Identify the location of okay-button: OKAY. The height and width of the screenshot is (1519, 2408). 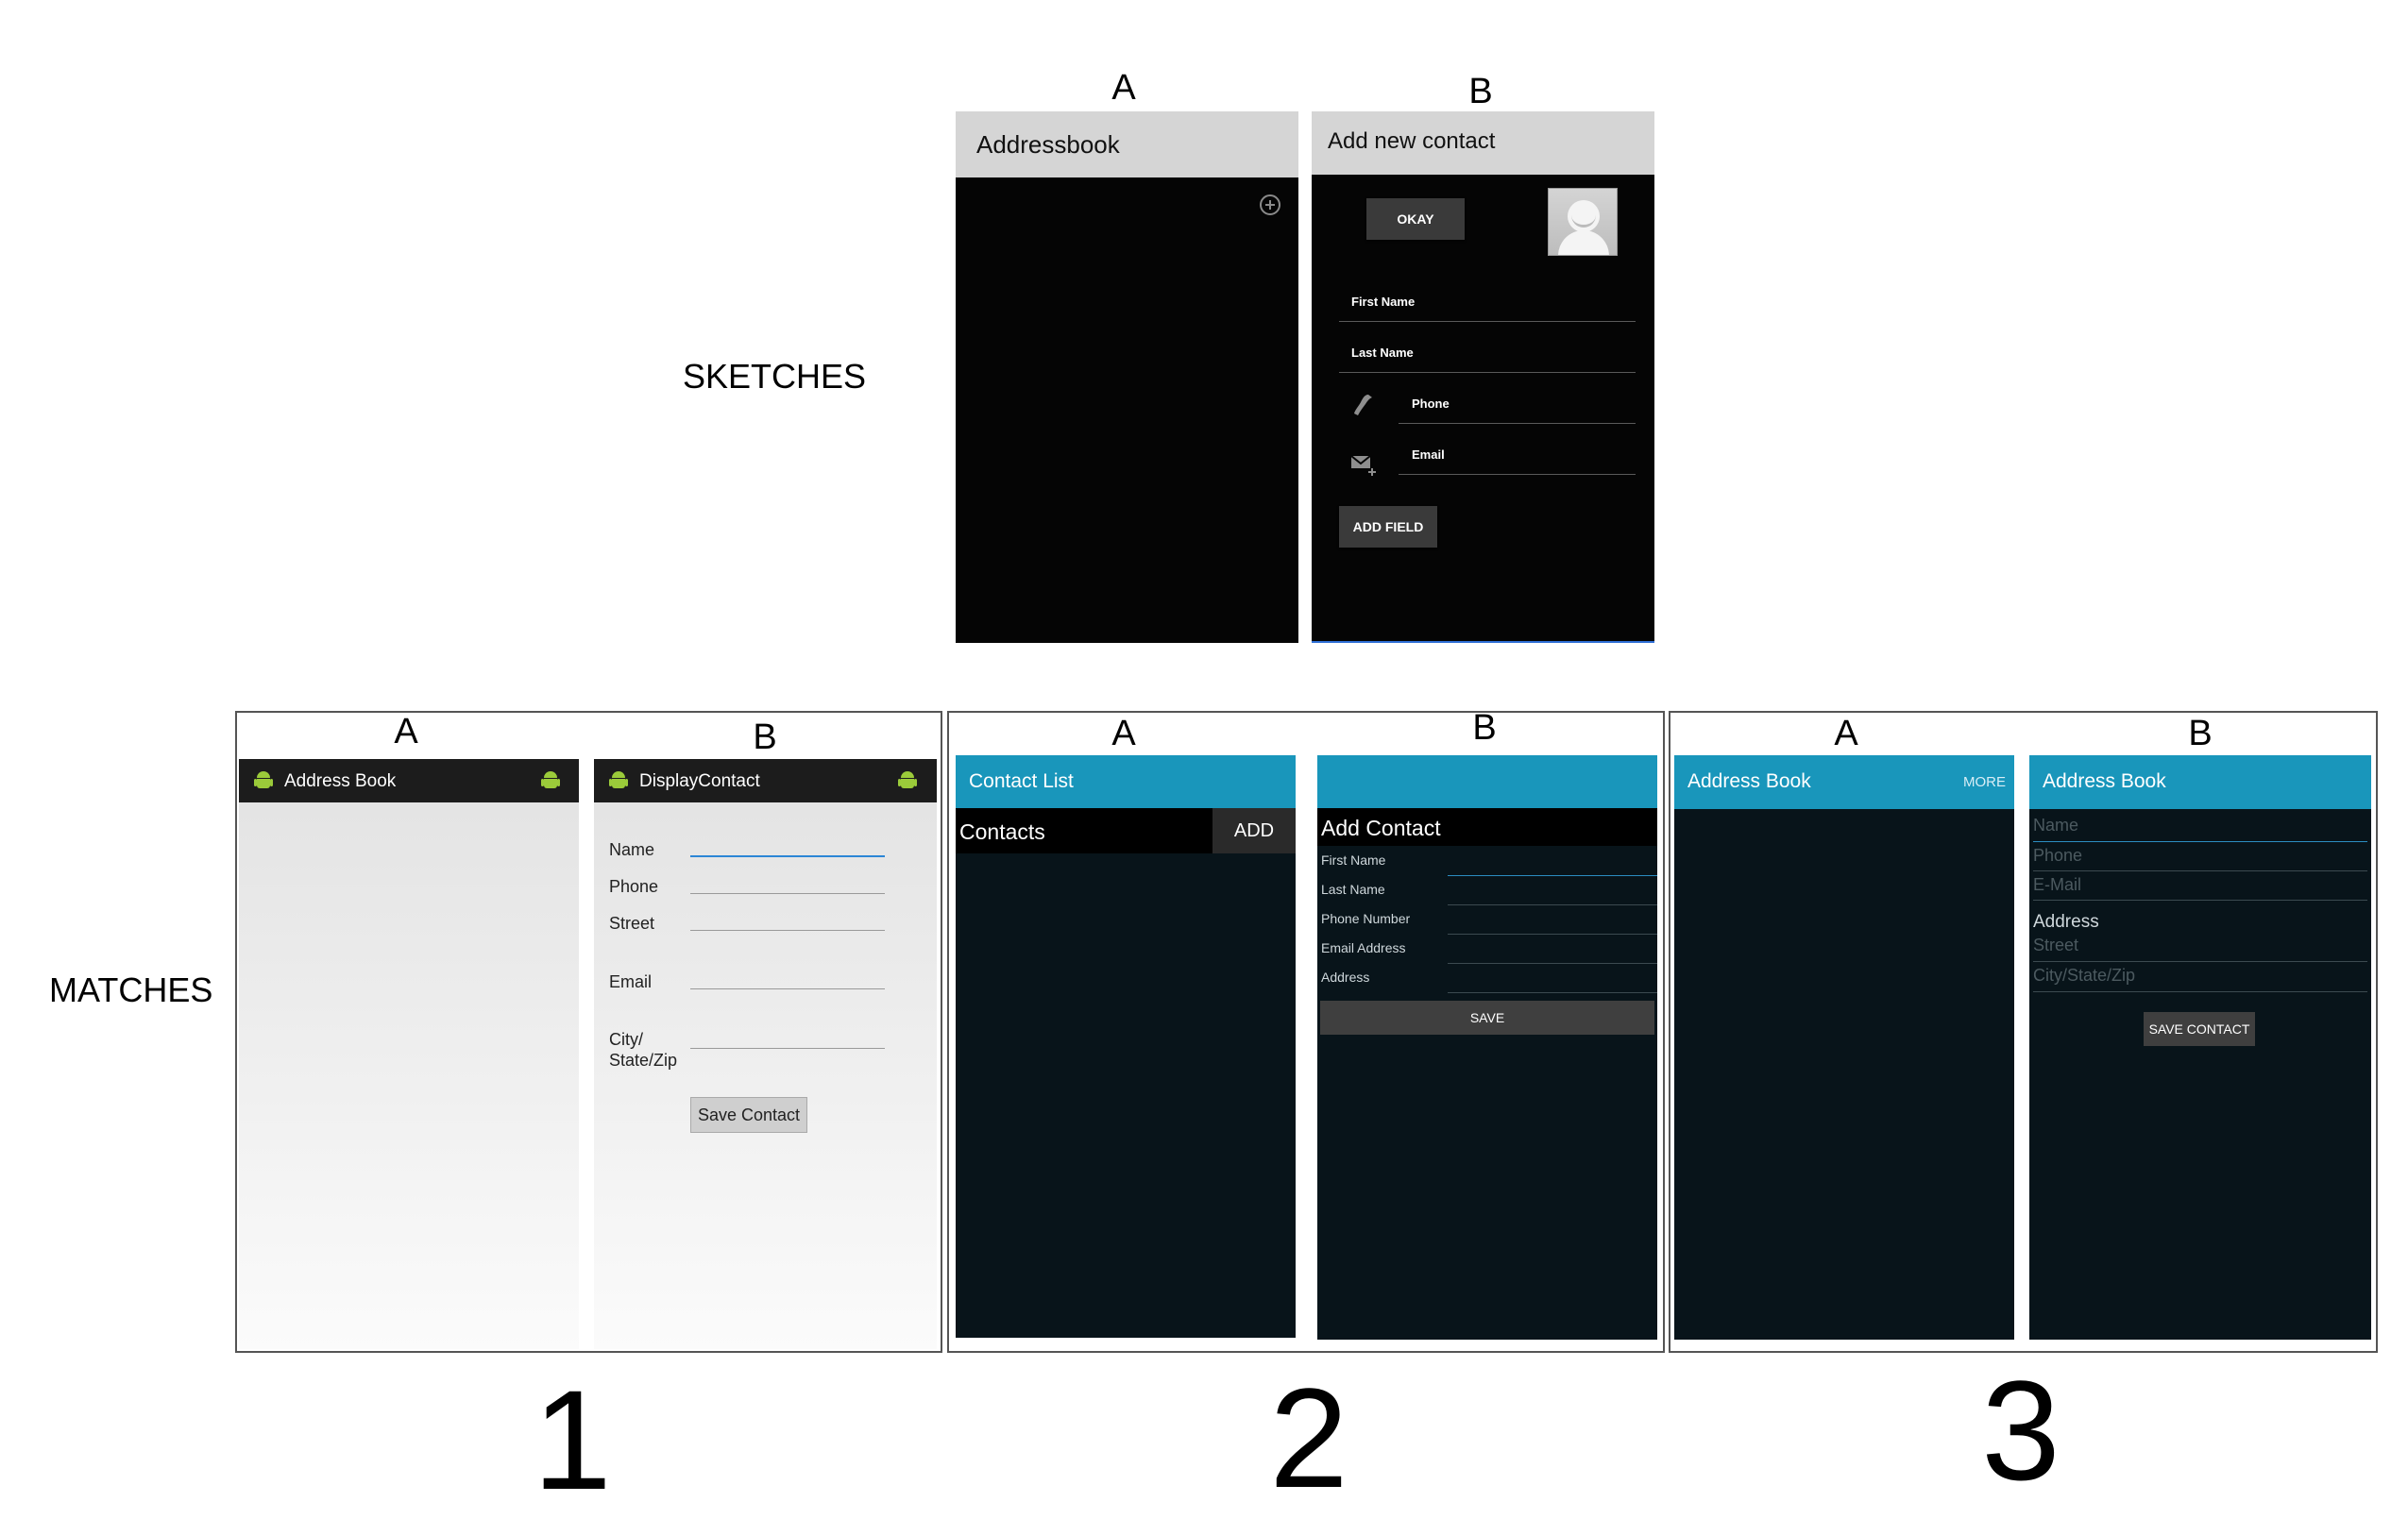
(1415, 219).